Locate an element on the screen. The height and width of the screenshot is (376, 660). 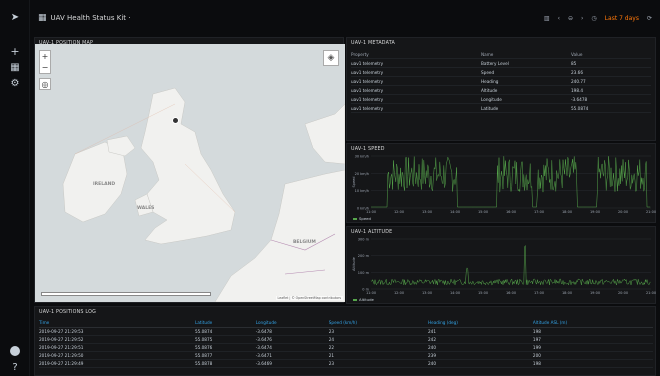
panel-title: UAV-1 METADATA is located at coordinates (373, 43).